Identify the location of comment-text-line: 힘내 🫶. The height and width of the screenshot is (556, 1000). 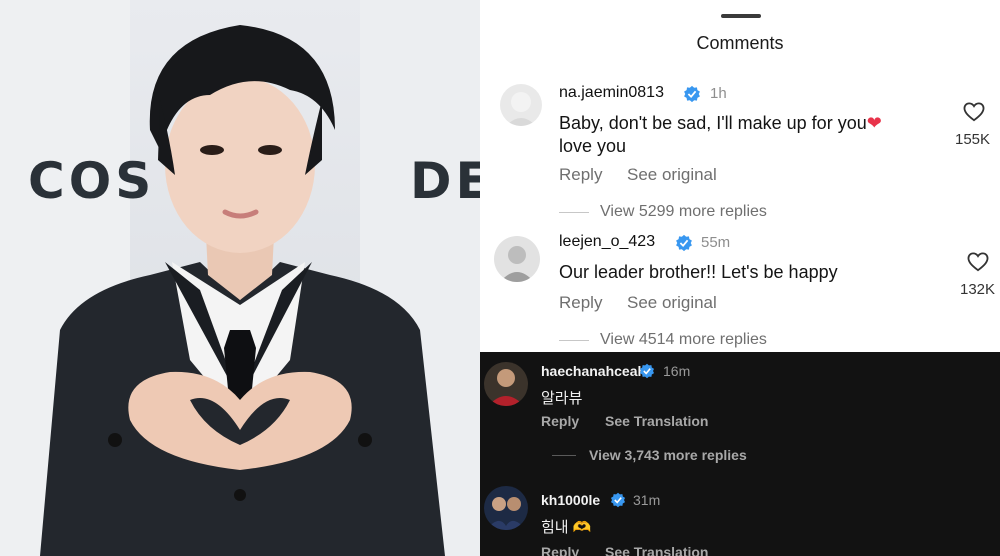
(566, 526).